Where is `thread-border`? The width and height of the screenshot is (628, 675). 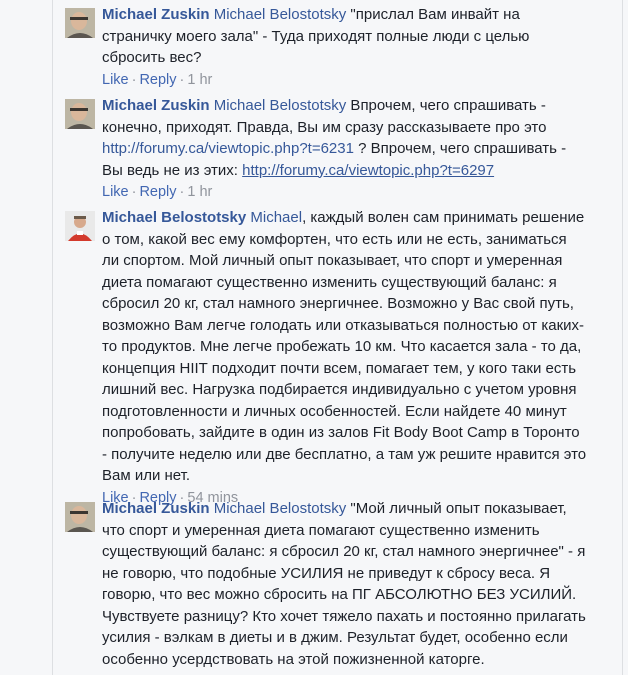
thread-border is located at coordinates (622, 337).